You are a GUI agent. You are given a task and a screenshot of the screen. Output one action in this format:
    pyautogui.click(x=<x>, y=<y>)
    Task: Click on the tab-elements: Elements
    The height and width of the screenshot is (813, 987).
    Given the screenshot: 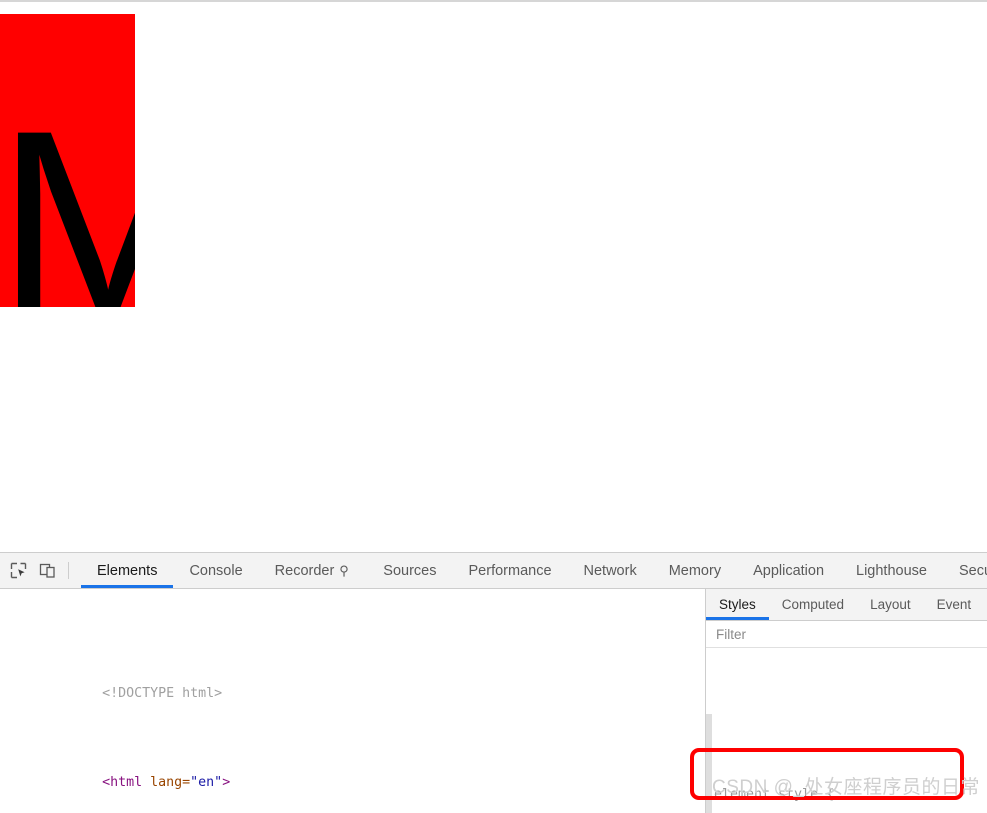 What is the action you would take?
    pyautogui.click(x=127, y=570)
    